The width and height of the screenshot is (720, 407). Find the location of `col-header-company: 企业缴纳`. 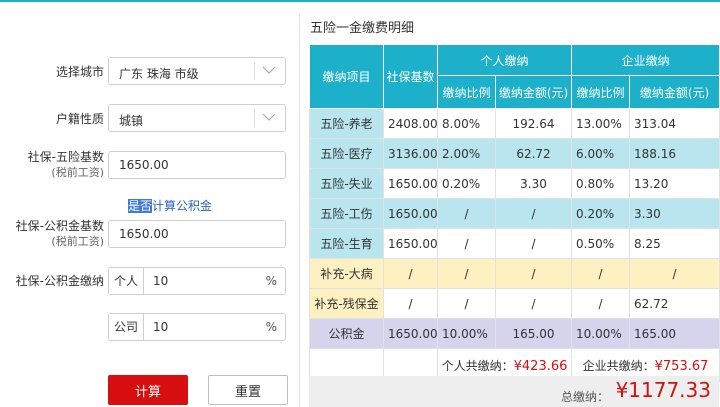

col-header-company: 企业缴纳 is located at coordinates (645, 60).